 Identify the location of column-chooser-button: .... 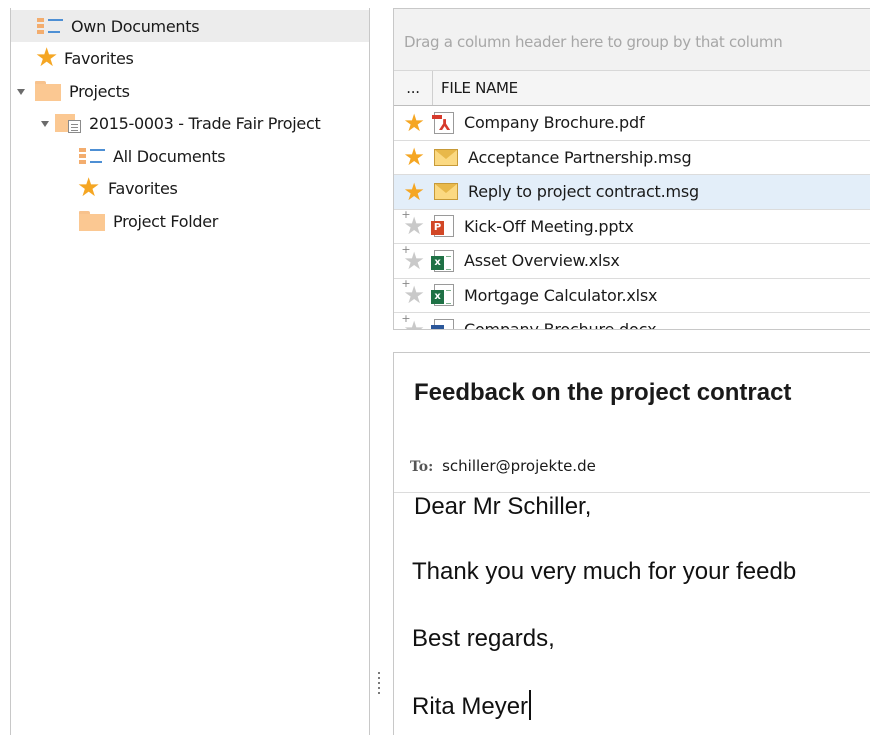
(413, 88).